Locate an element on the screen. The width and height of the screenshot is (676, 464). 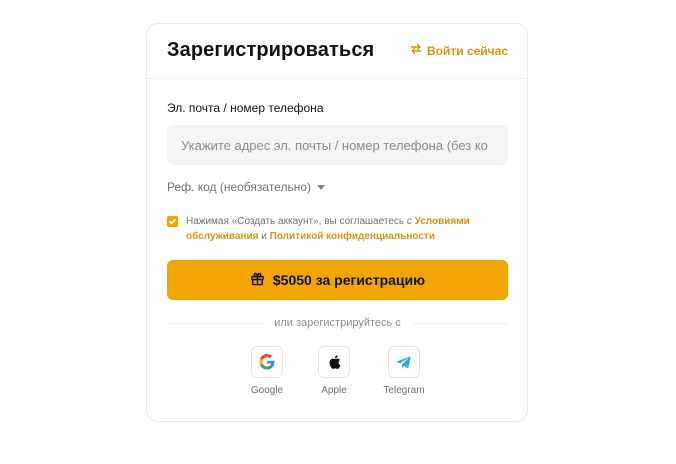
caret-down-icon is located at coordinates (321, 187).